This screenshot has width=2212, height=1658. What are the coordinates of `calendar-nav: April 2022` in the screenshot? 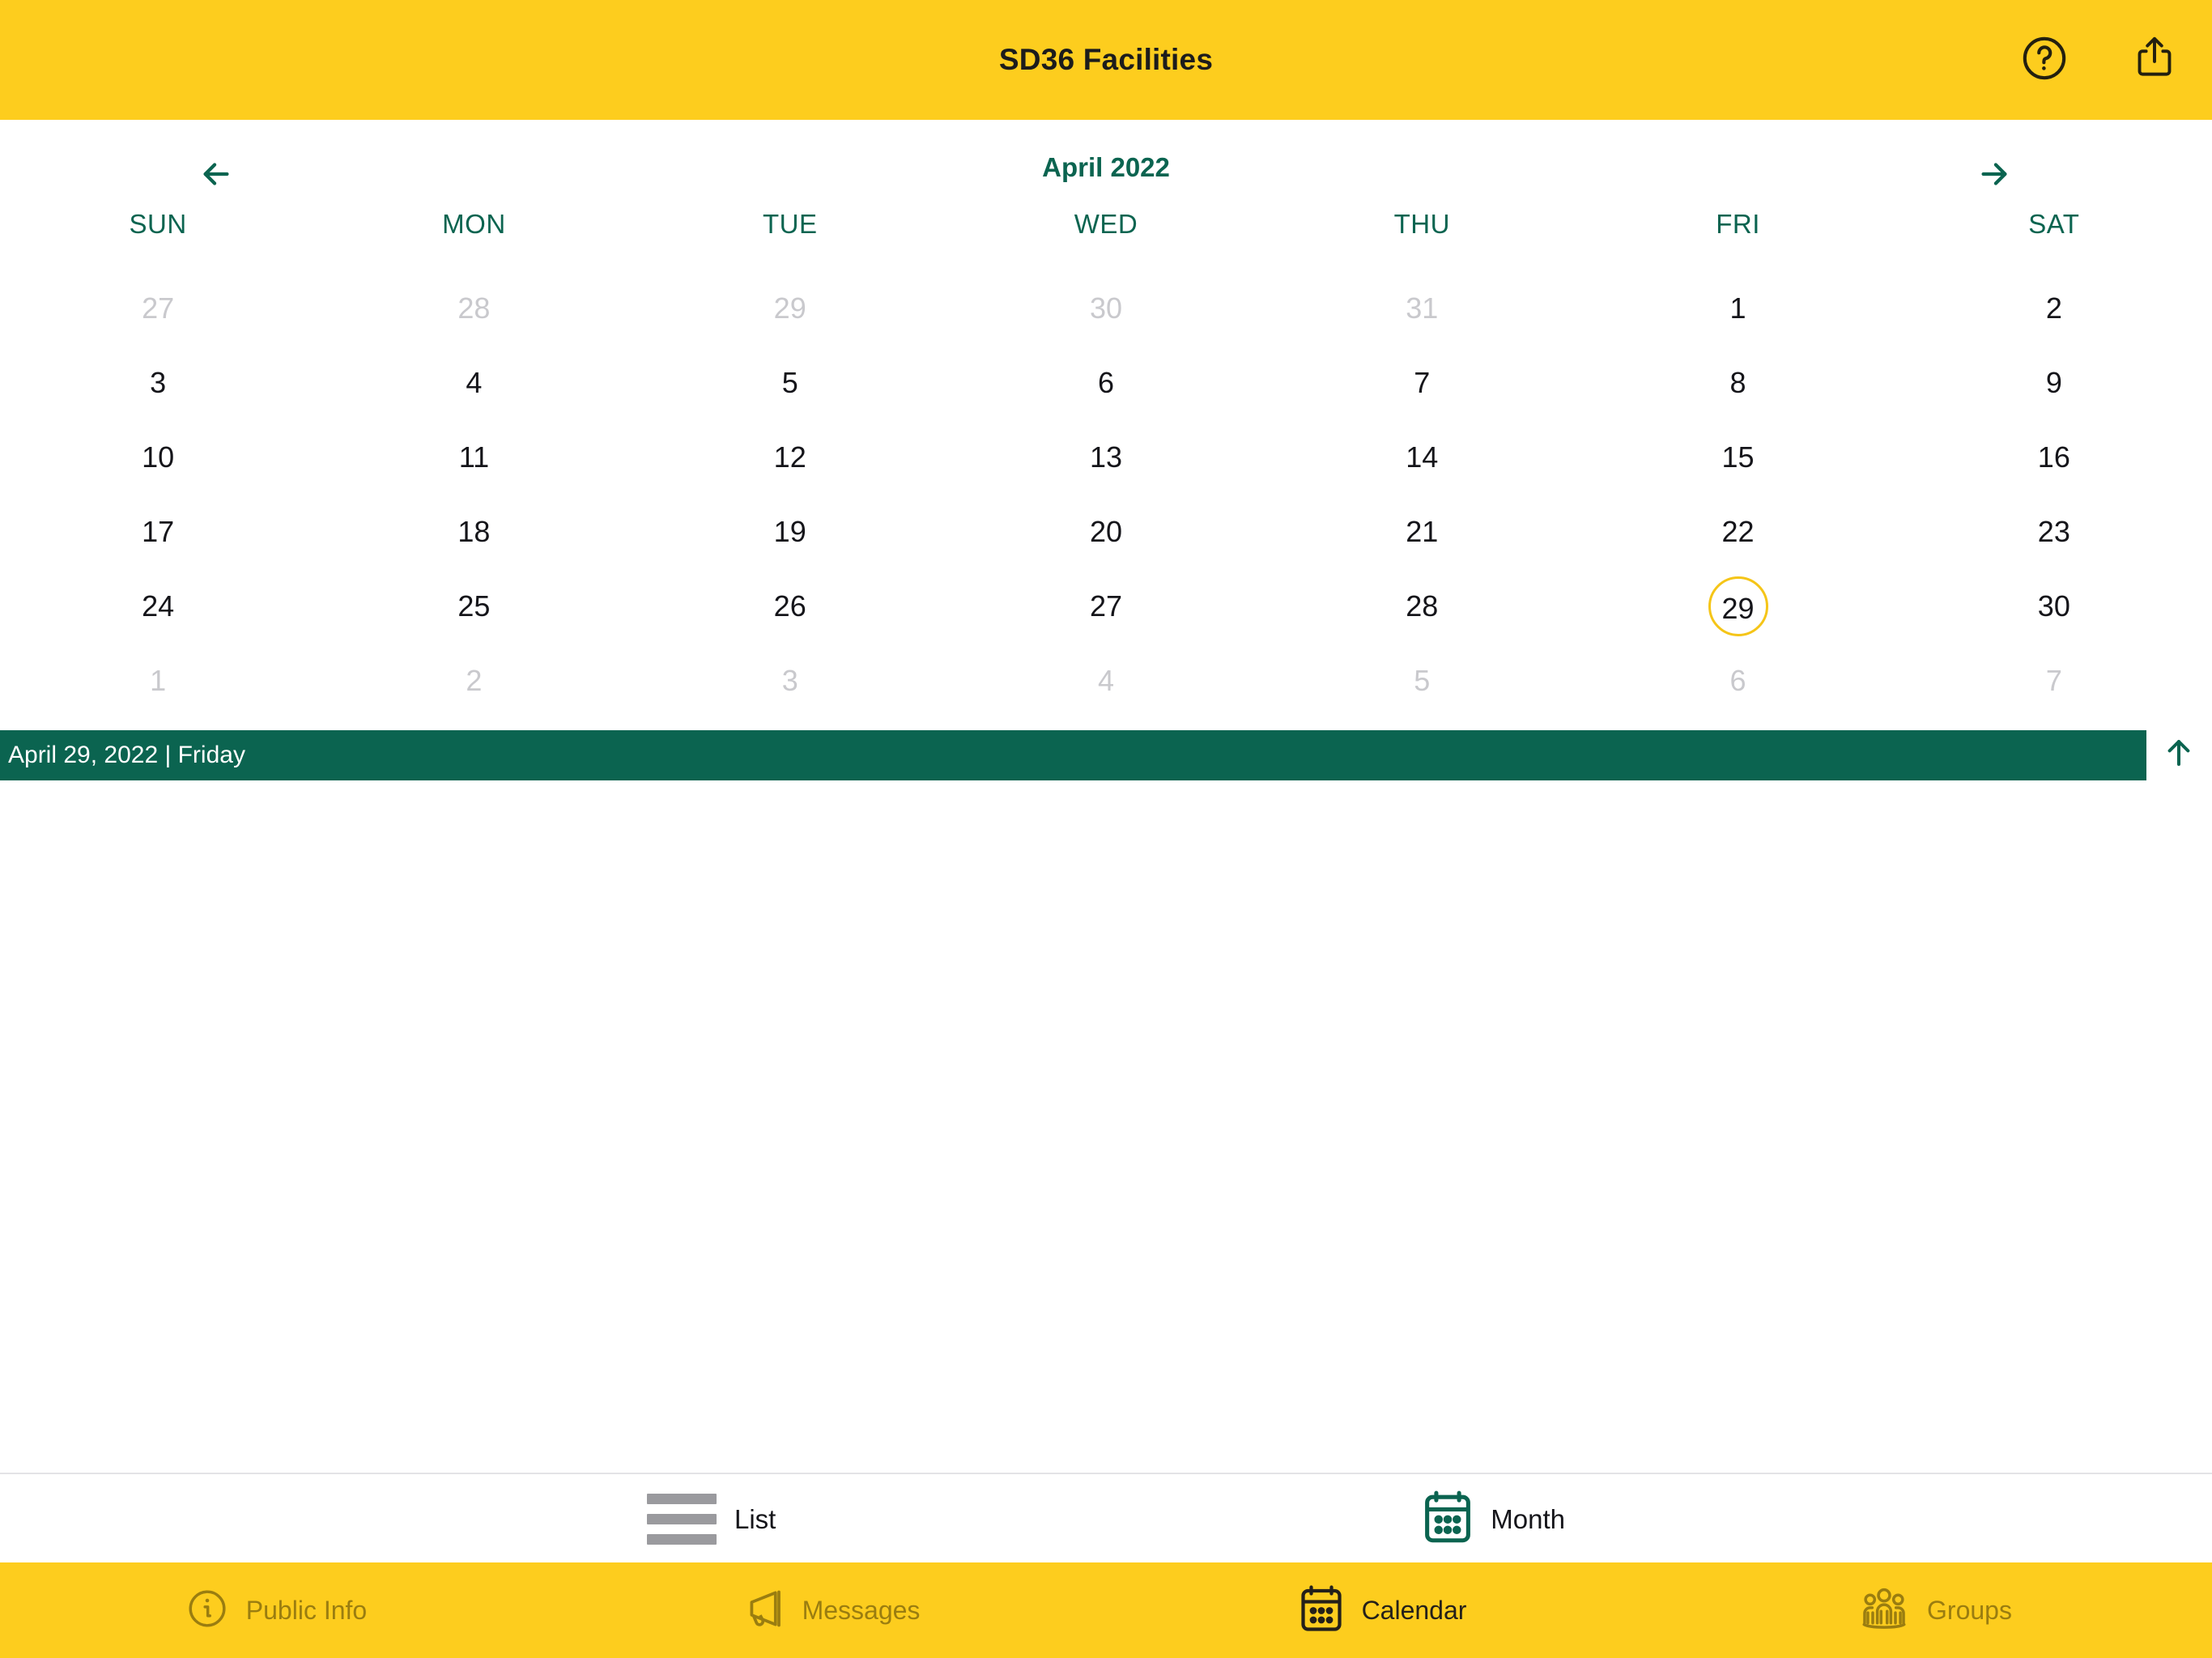 It's located at (1106, 160).